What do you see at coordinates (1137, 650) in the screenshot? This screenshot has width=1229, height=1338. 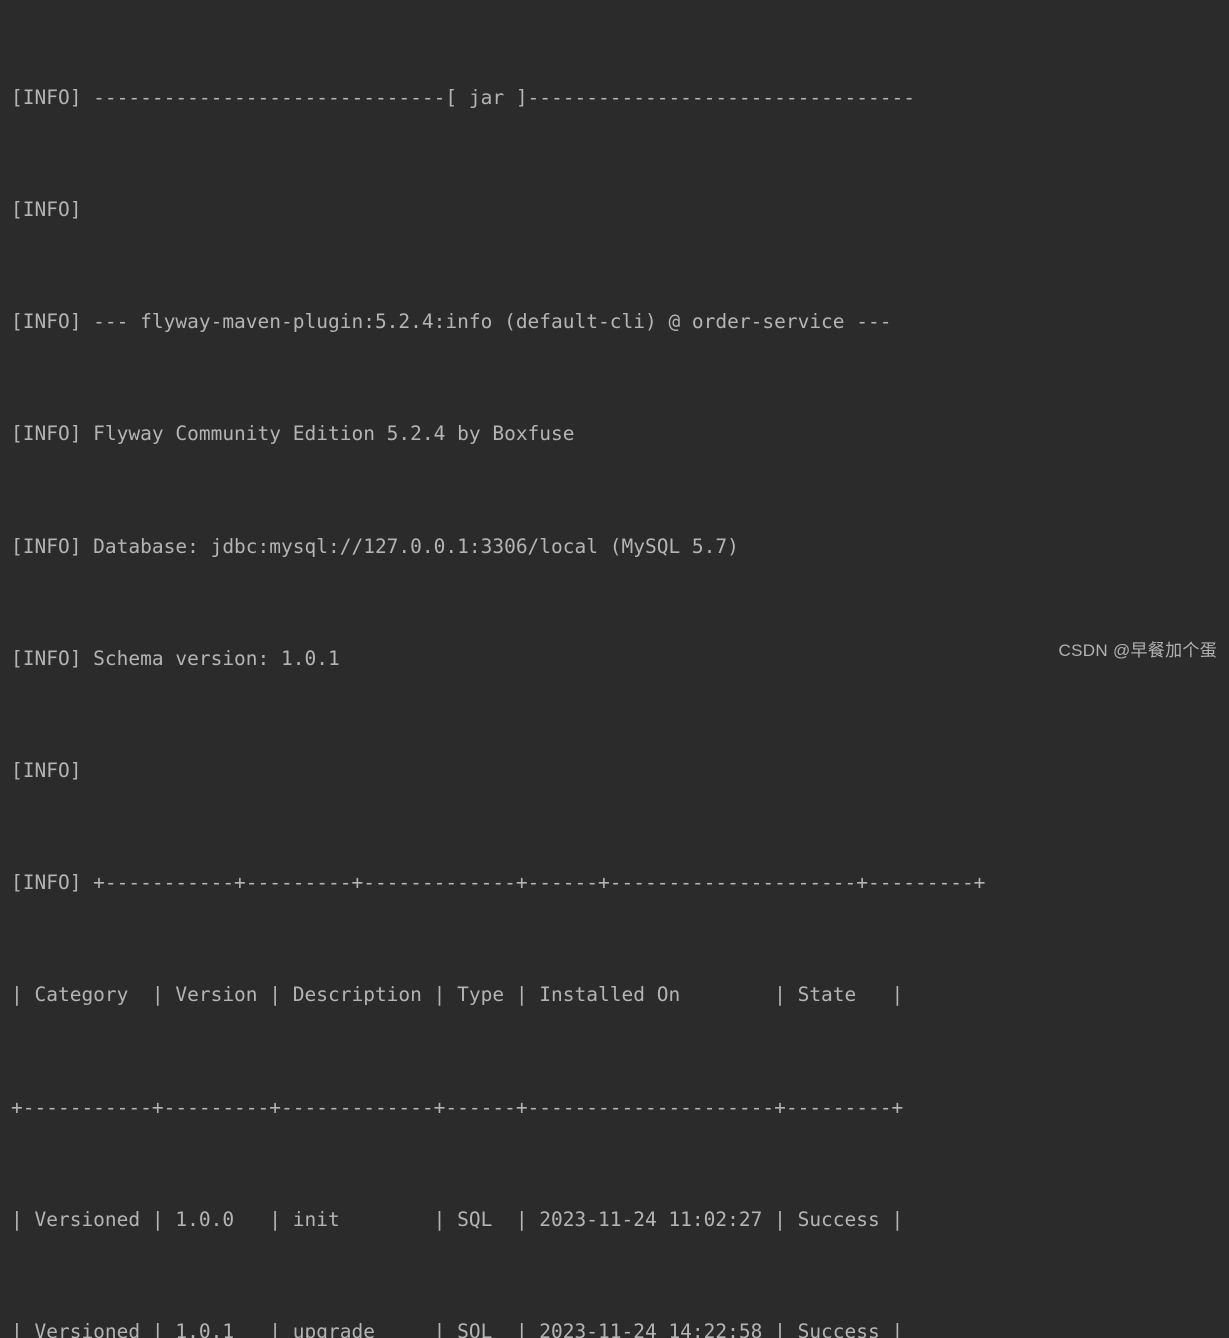 I see `csdn-watermark: CSDN @早餐加个蛋` at bounding box center [1137, 650].